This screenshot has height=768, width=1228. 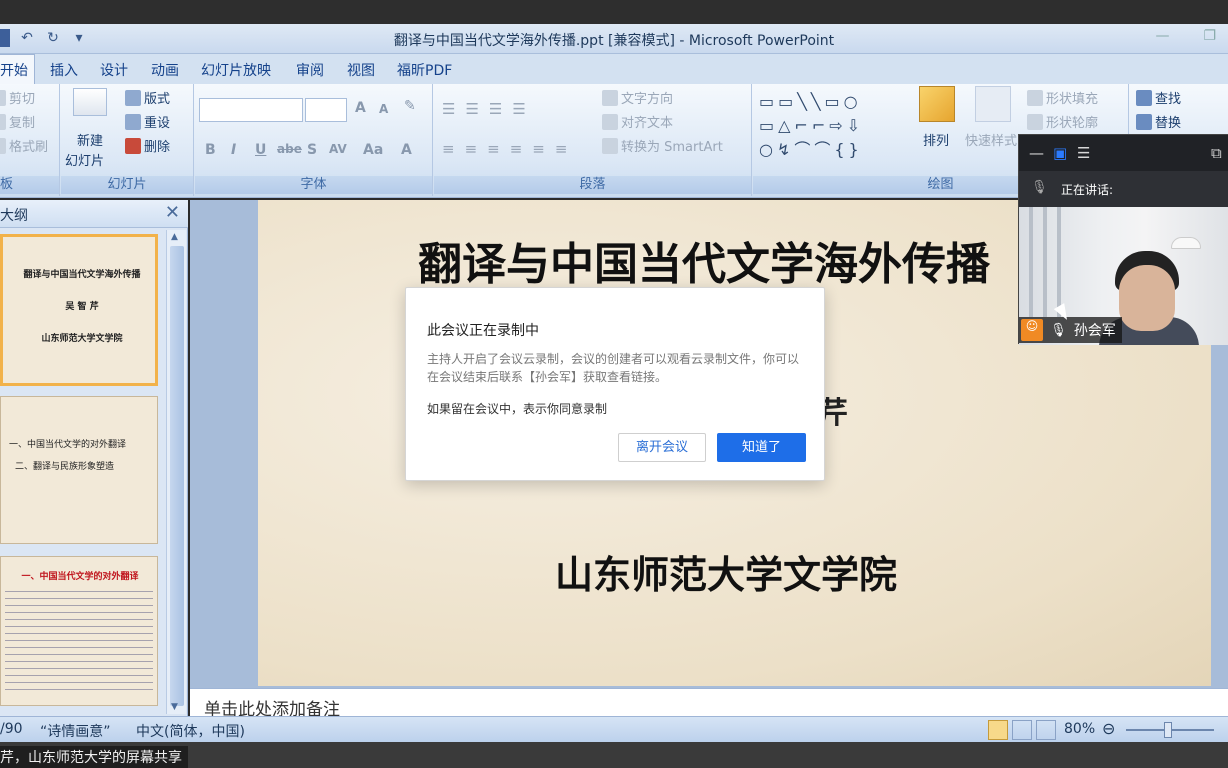 What do you see at coordinates (1046, 730) in the screenshot?
I see `slideshow-icon` at bounding box center [1046, 730].